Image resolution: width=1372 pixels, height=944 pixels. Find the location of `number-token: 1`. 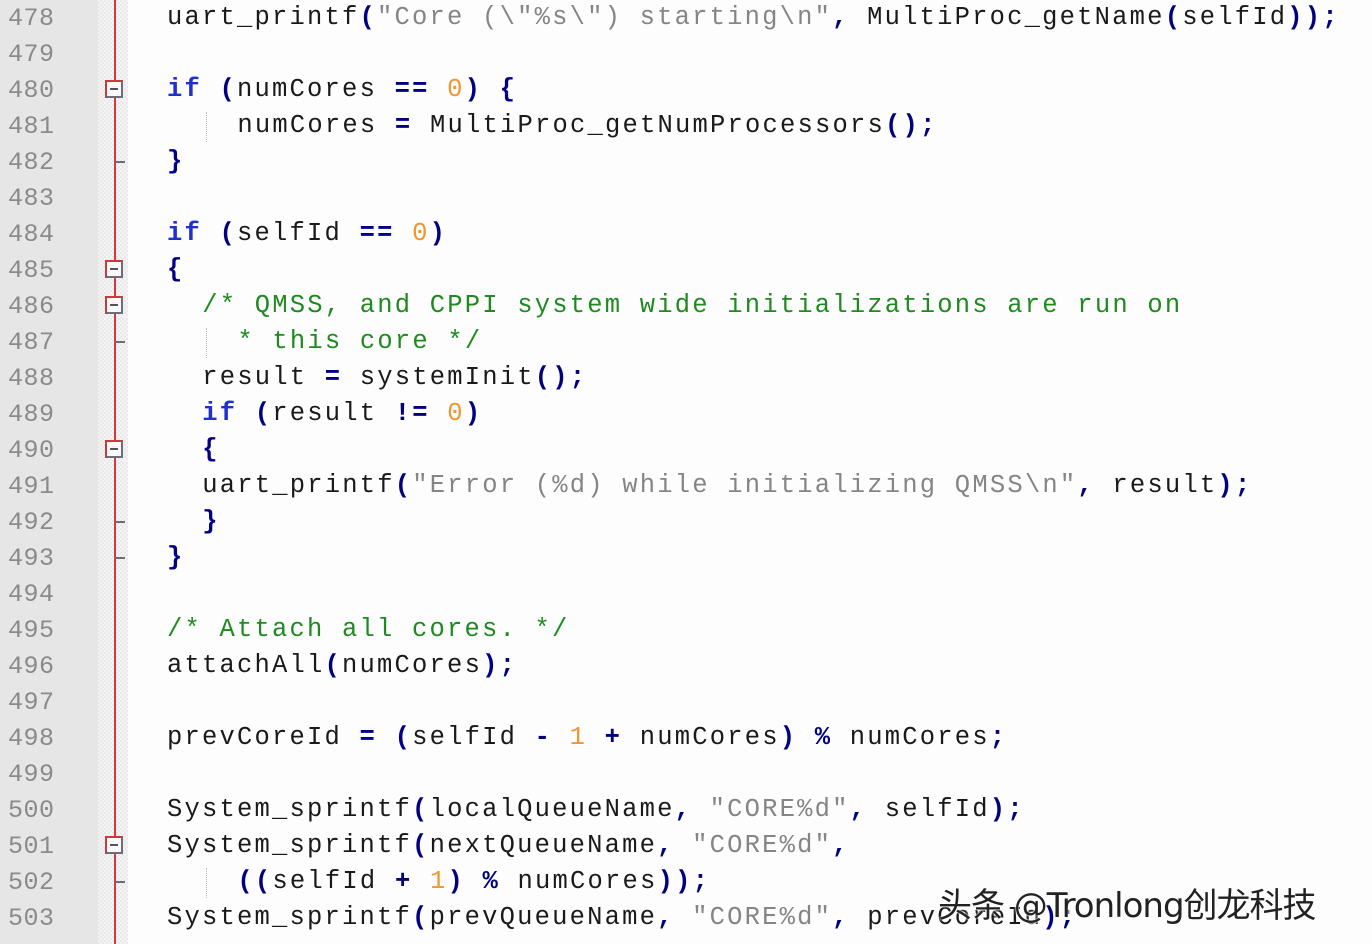

number-token: 1 is located at coordinates (578, 737).